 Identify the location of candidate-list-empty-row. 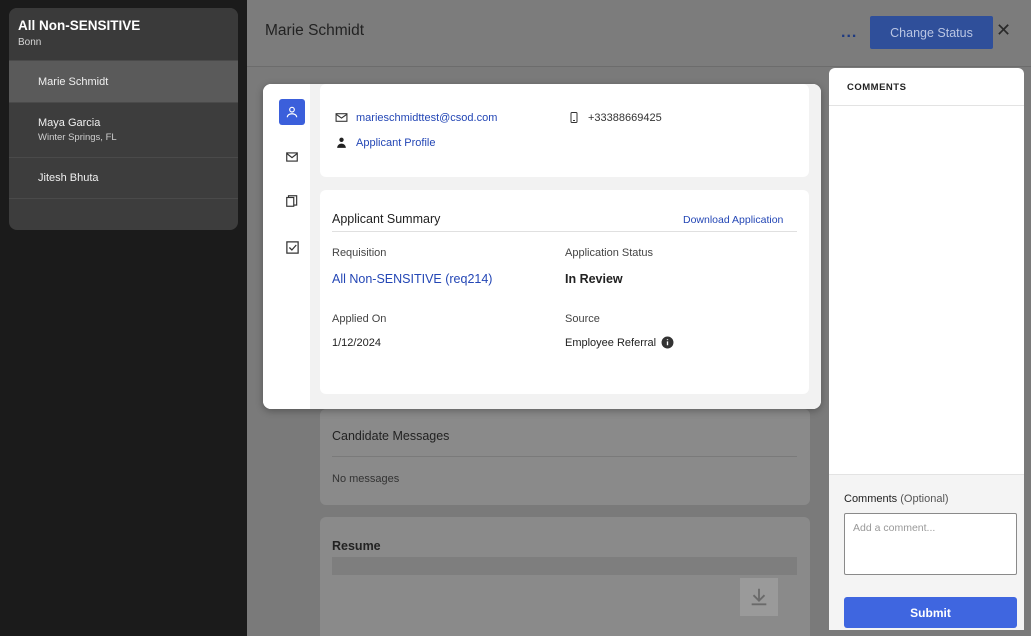
(123, 214).